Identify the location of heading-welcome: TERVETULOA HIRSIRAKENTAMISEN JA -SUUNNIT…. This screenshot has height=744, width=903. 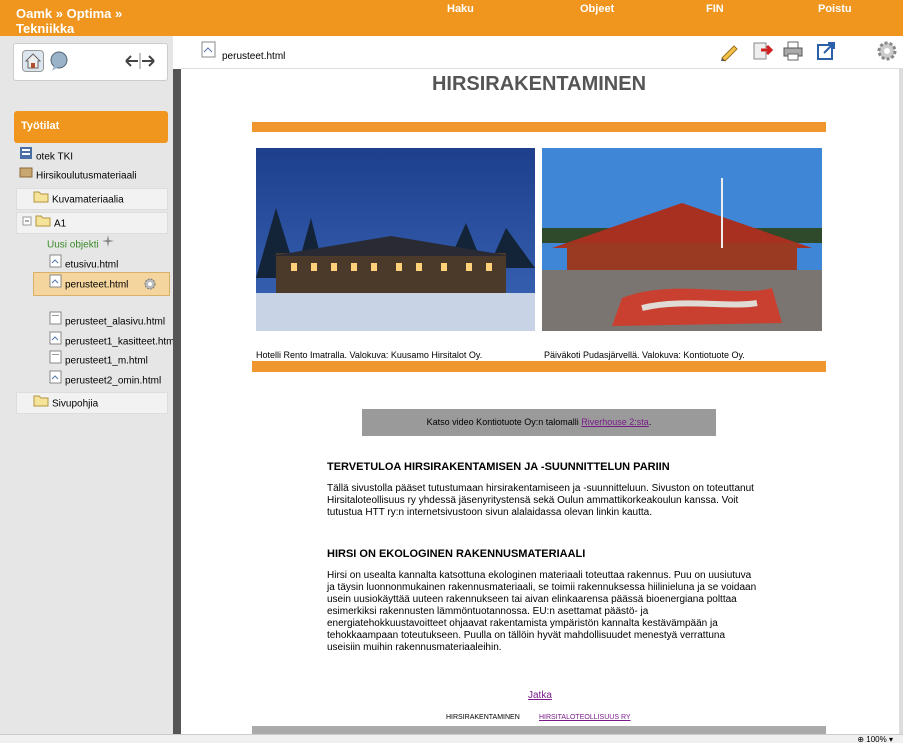
(498, 467).